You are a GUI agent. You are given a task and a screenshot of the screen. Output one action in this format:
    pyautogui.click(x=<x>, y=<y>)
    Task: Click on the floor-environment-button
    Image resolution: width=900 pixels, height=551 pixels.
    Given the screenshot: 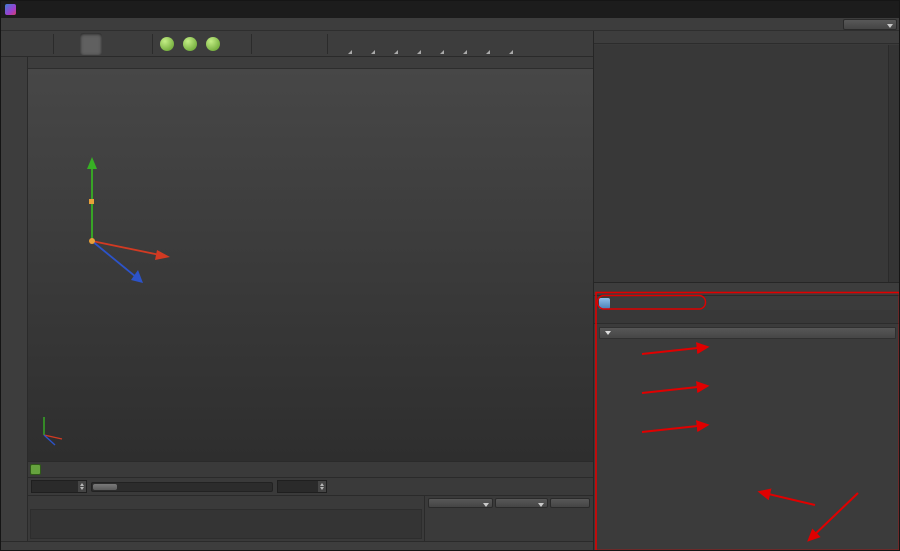 What is the action you would take?
    pyautogui.click(x=457, y=44)
    